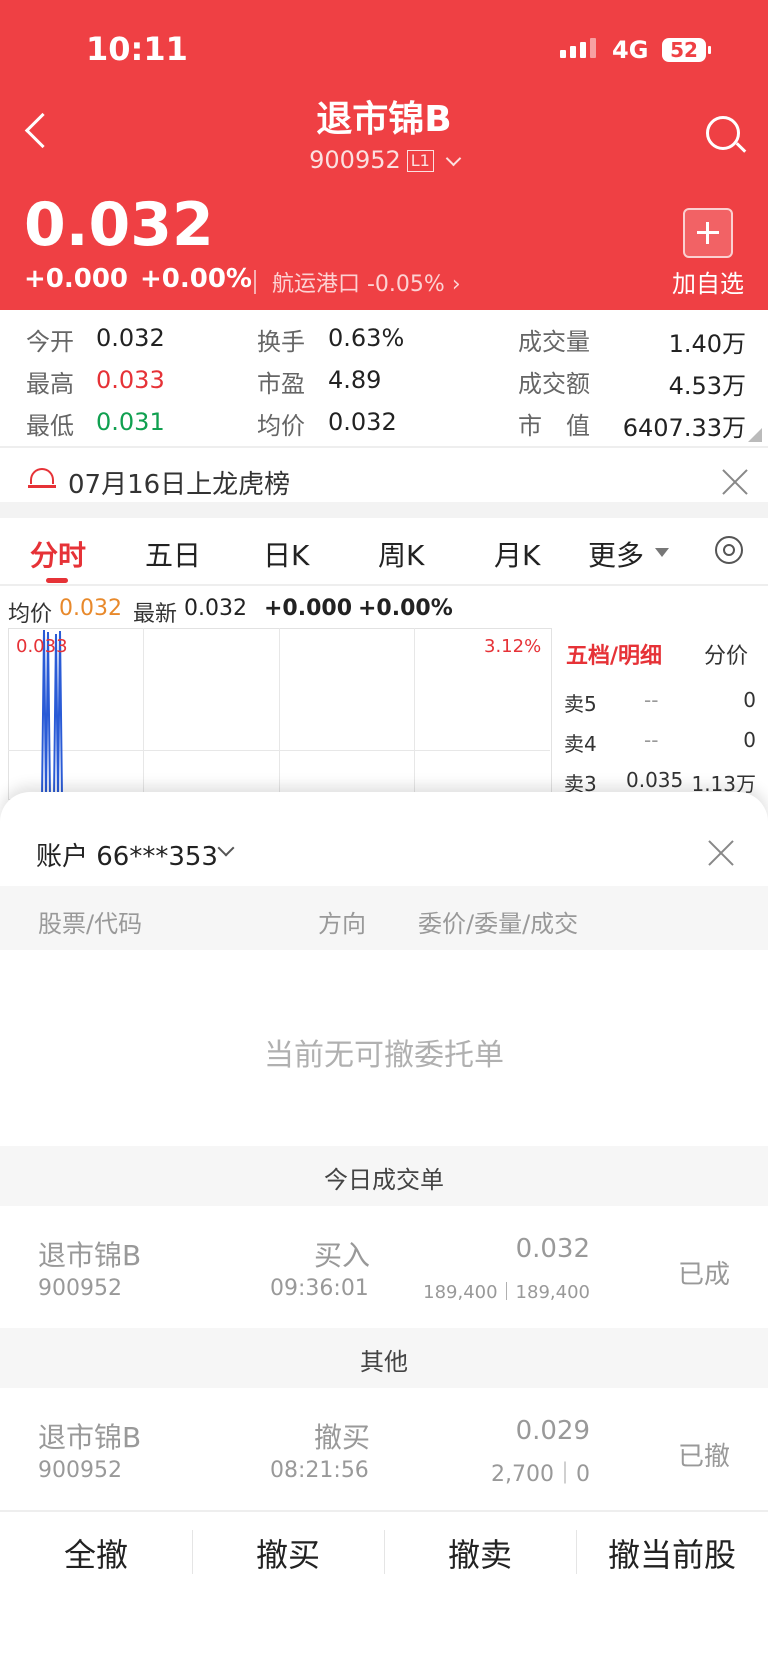 Image resolution: width=768 pixels, height=1663 pixels. Describe the element at coordinates (384, 1055) in the screenshot. I see `empty-orders-text: 当前无可撤委托单` at that location.